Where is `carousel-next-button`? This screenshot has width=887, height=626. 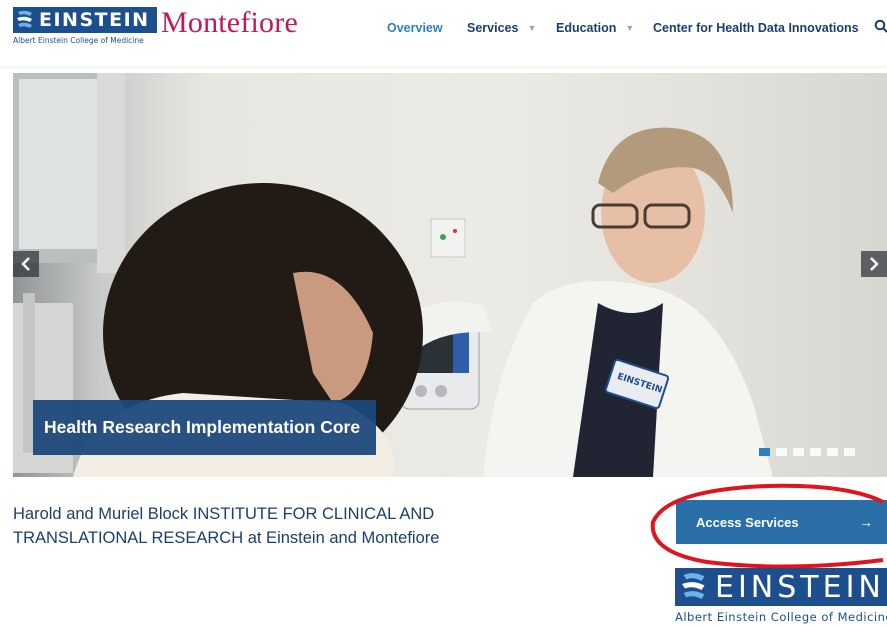
carousel-next-button is located at coordinates (874, 264).